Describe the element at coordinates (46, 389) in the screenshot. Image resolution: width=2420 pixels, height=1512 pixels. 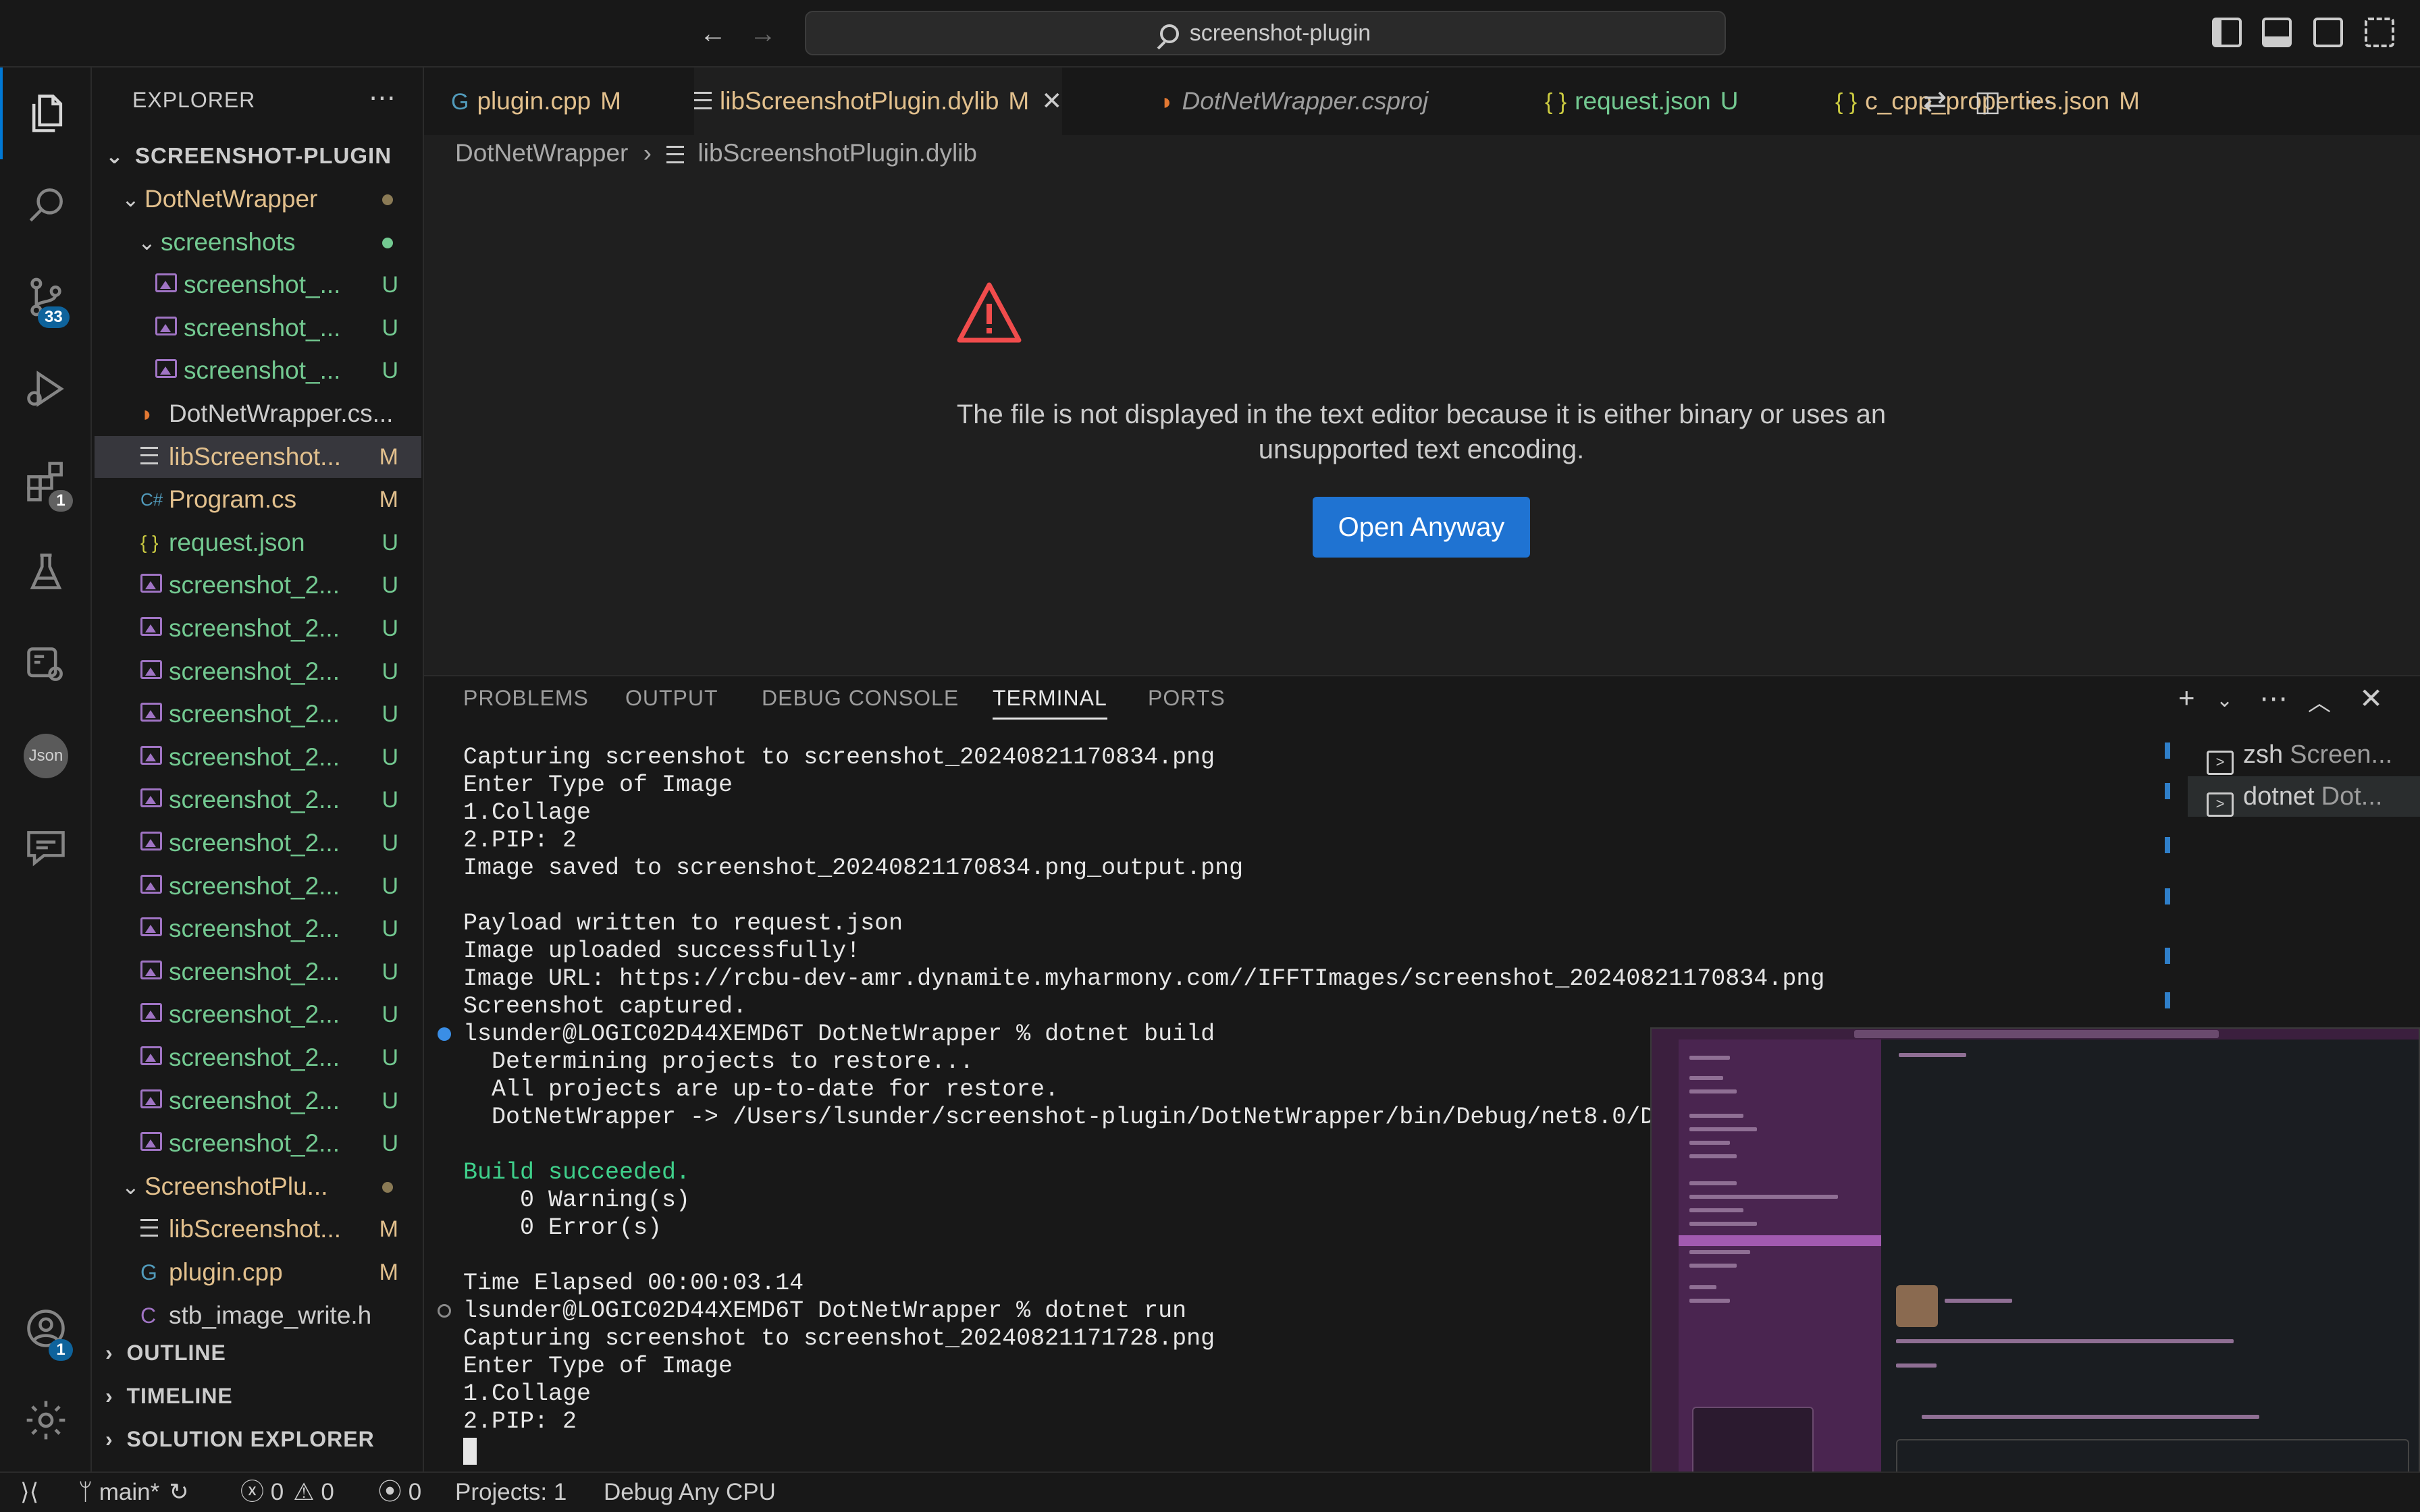
I see `run-debug-icon` at that location.